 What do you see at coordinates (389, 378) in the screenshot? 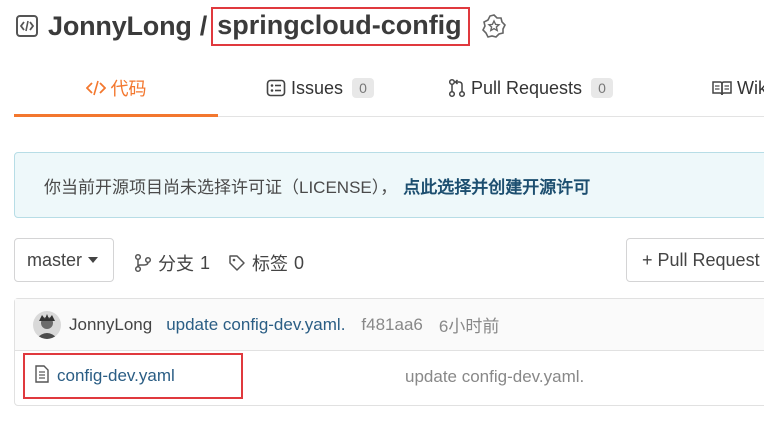
I see `table-row: config-dev.yaml update config-dev.yaml.` at bounding box center [389, 378].